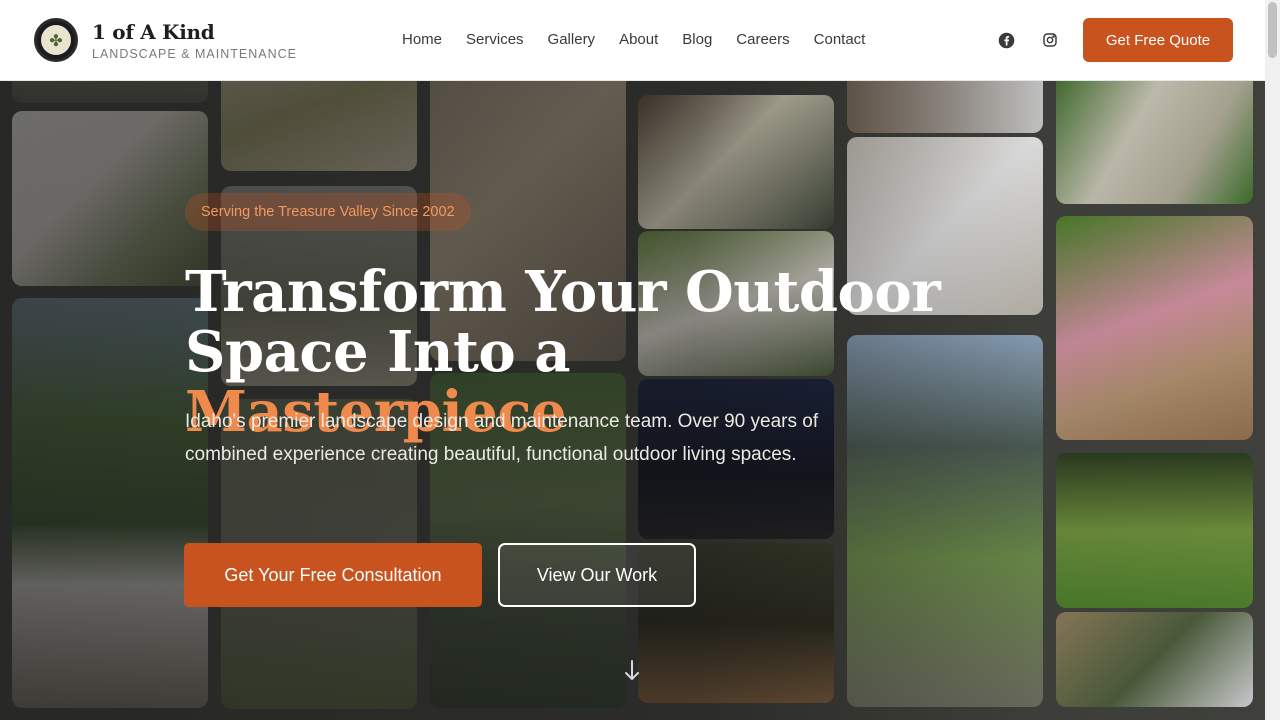  Describe the element at coordinates (563, 292) in the screenshot. I see `headline-line-1: Transform Your Outdoor` at that location.